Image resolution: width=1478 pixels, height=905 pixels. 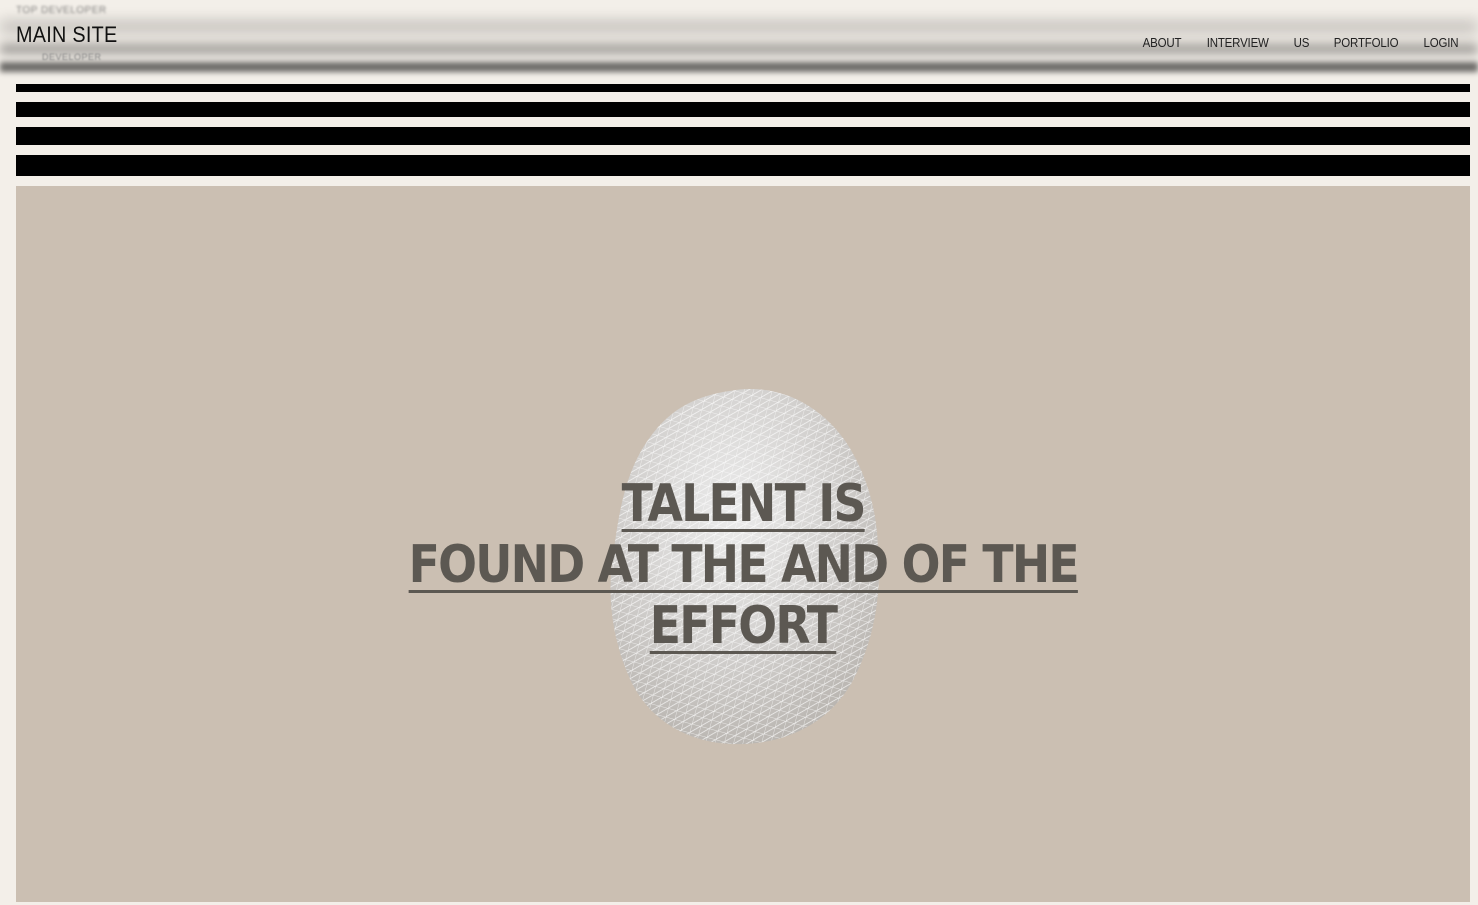 I want to click on nav-link-portfolio: PORTFOLIO, so click(x=1366, y=43).